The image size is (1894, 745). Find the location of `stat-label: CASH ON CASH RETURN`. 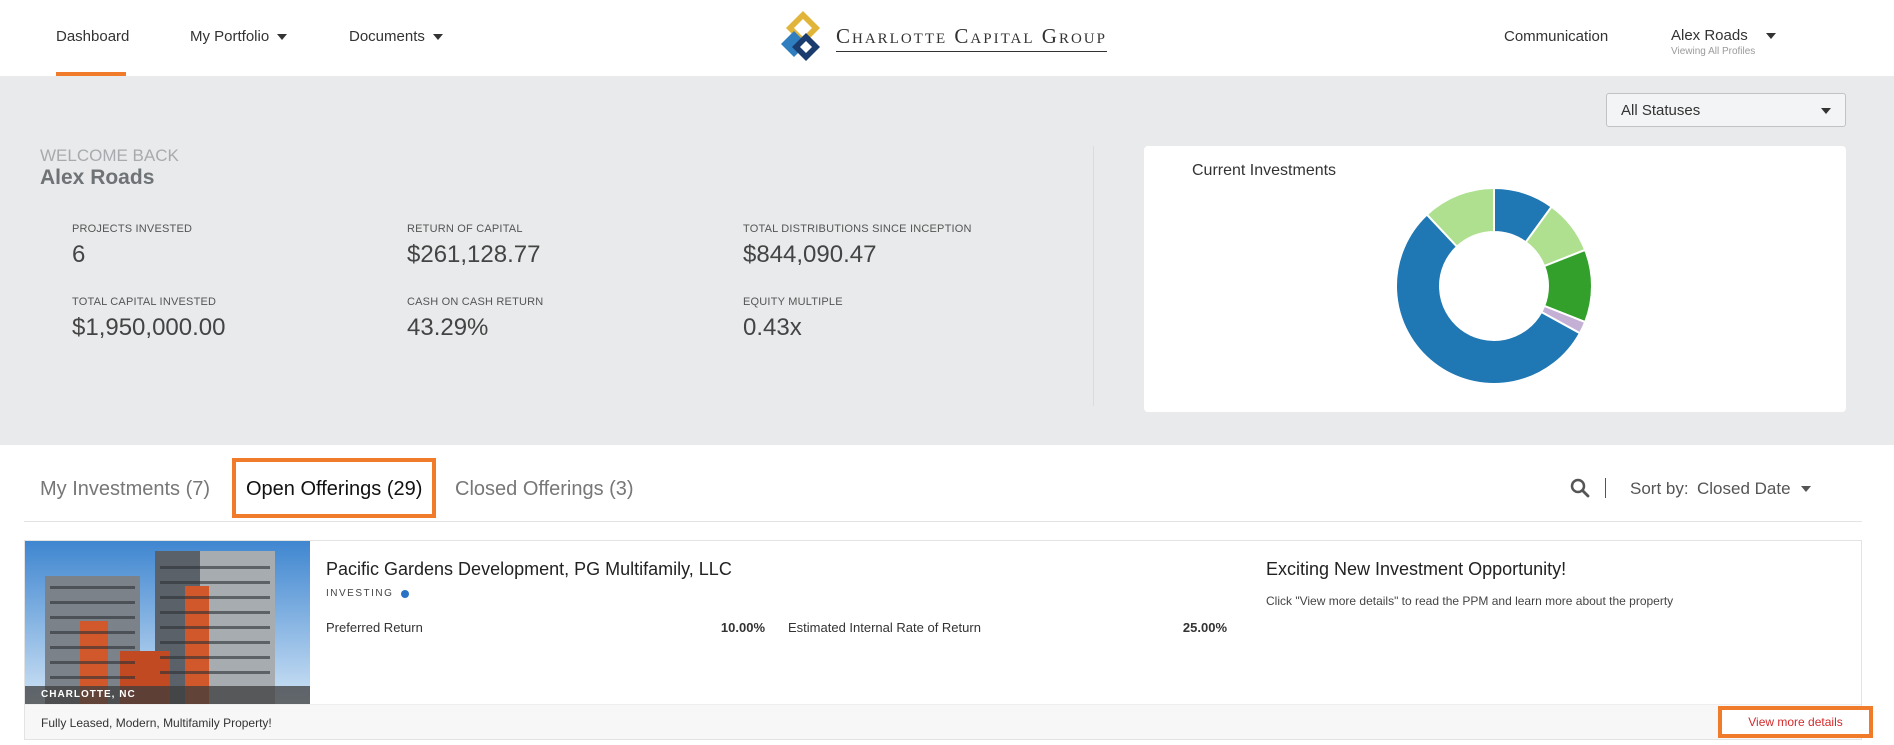

stat-label: CASH ON CASH RETURN is located at coordinates (475, 302).